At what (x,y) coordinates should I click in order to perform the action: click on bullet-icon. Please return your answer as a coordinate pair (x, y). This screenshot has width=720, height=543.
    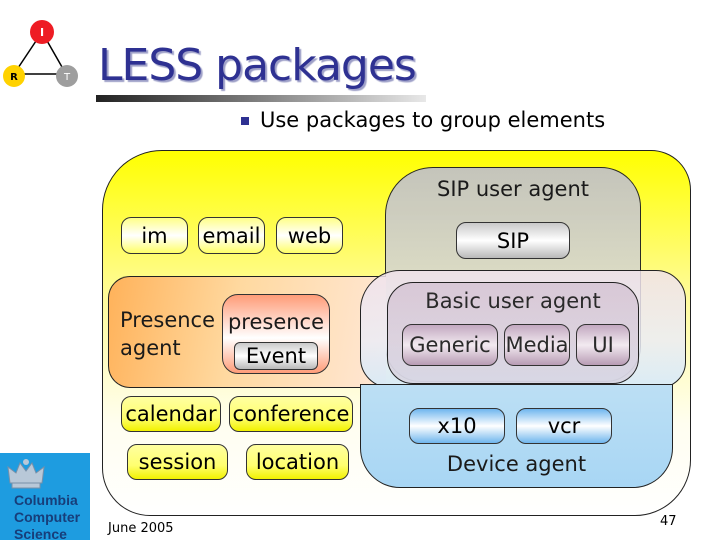
    Looking at the image, I should click on (245, 121).